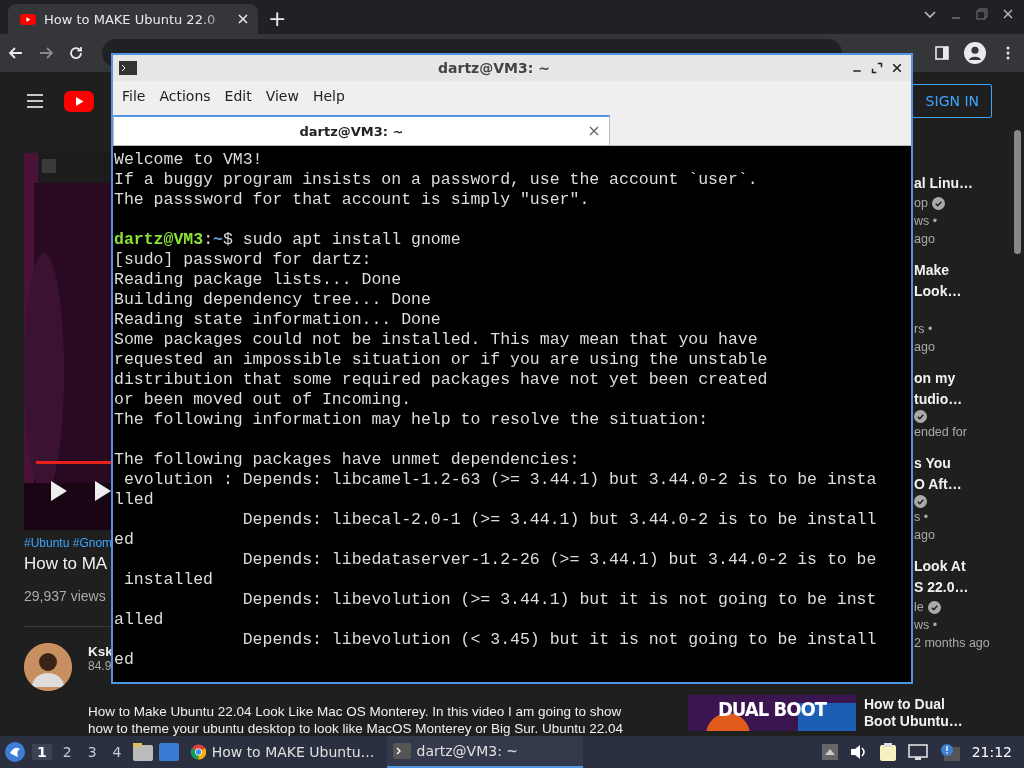 Image resolution: width=1024 pixels, height=768 pixels. What do you see at coordinates (100, 666) in the screenshot?
I see `subscriber-count: 84.9` at bounding box center [100, 666].